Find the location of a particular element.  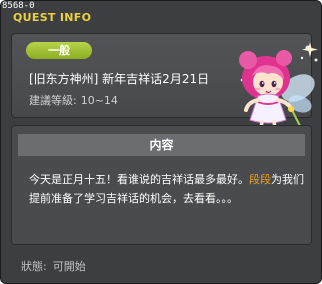

content-header: 内容 is located at coordinates (161, 145).